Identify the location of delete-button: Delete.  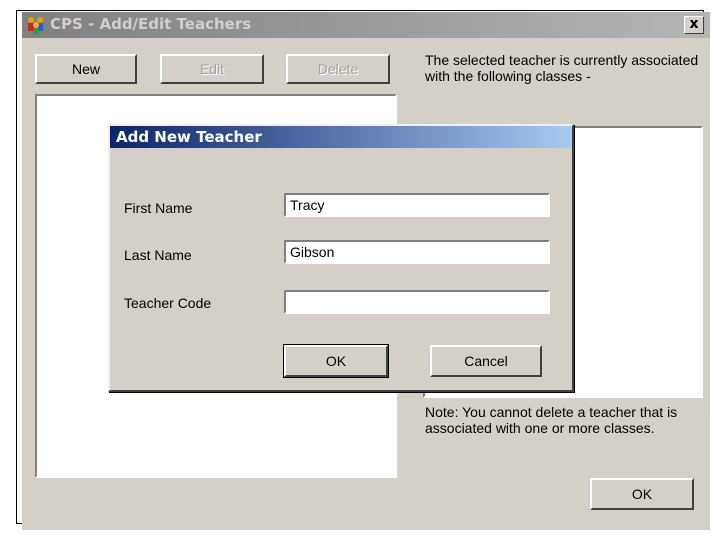
(338, 69).